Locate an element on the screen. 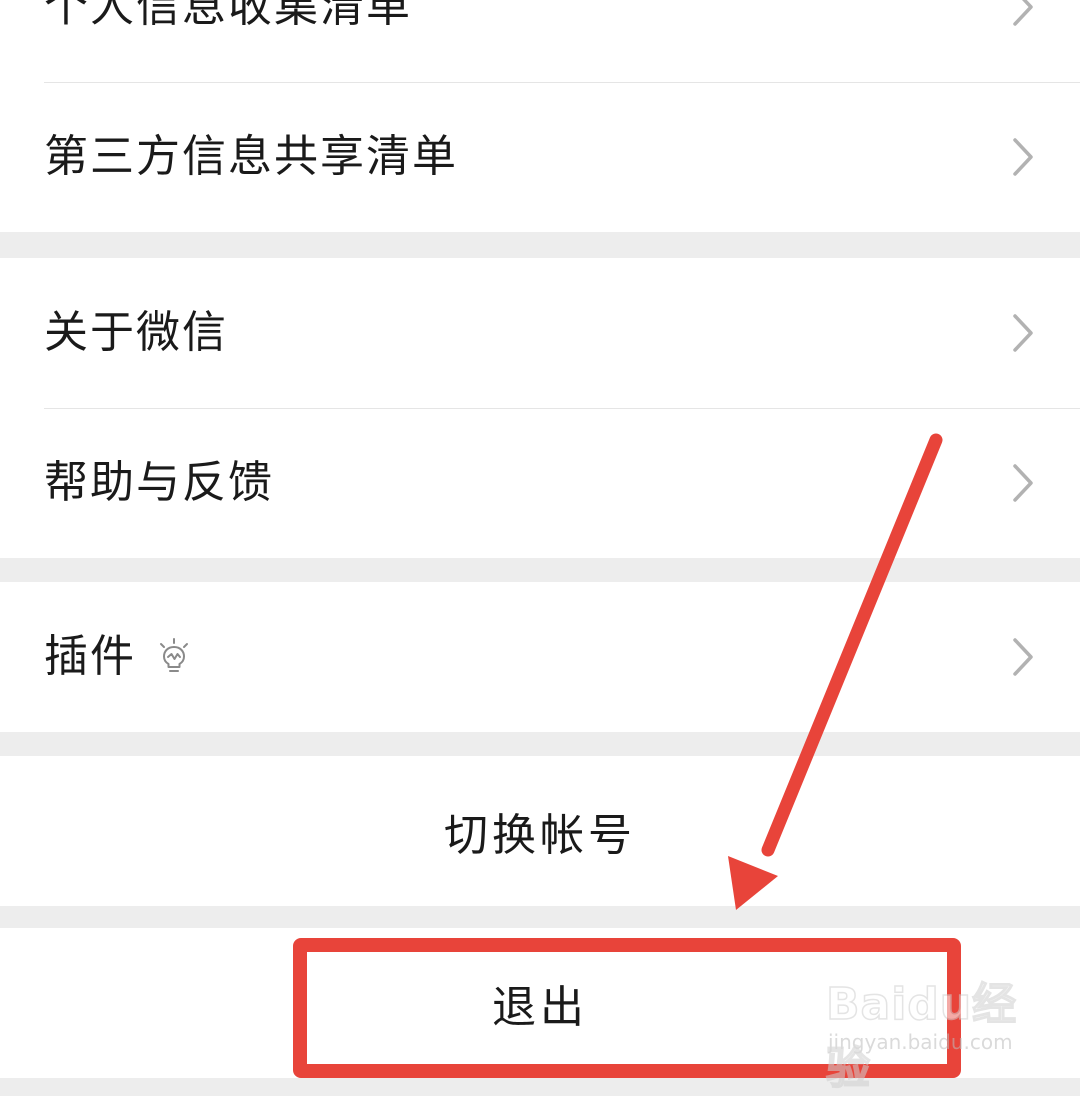  help-feedback-item: 帮助与反馈 is located at coordinates (540, 483).